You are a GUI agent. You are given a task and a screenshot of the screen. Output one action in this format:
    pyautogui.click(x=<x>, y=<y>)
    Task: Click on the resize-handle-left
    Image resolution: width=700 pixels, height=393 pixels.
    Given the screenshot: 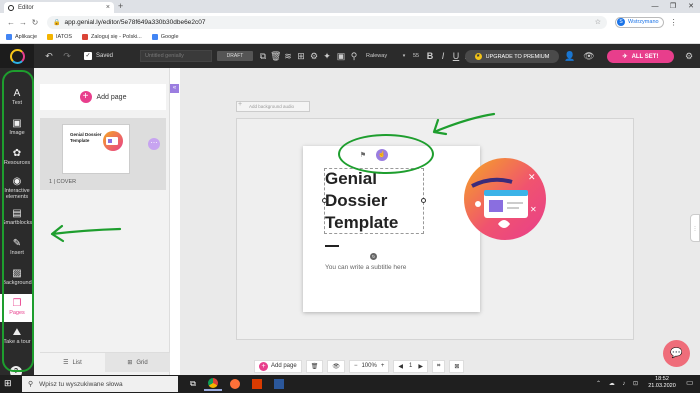 What is the action you would take?
    pyautogui.click(x=324, y=200)
    